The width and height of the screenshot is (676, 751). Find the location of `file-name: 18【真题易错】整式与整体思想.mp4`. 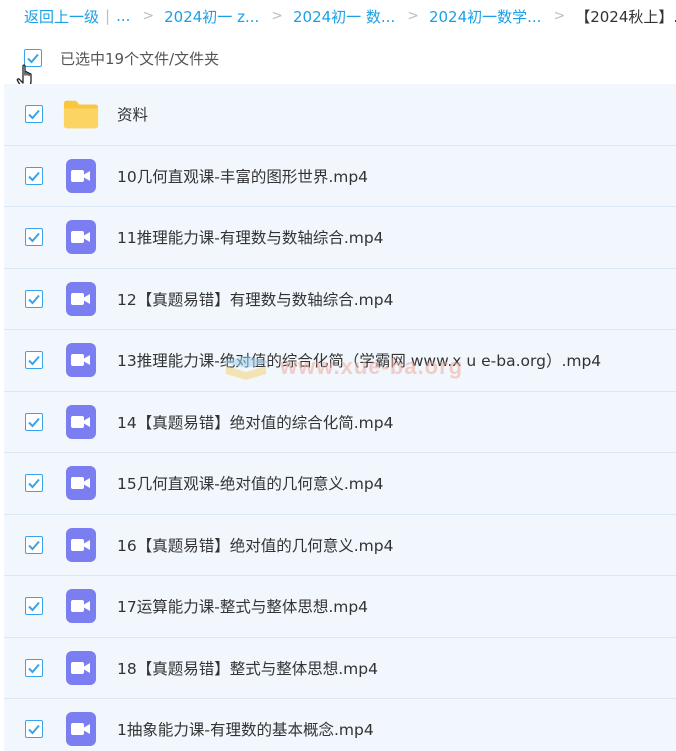

file-name: 18【真题易错】整式与整体思想.mp4 is located at coordinates (247, 668).